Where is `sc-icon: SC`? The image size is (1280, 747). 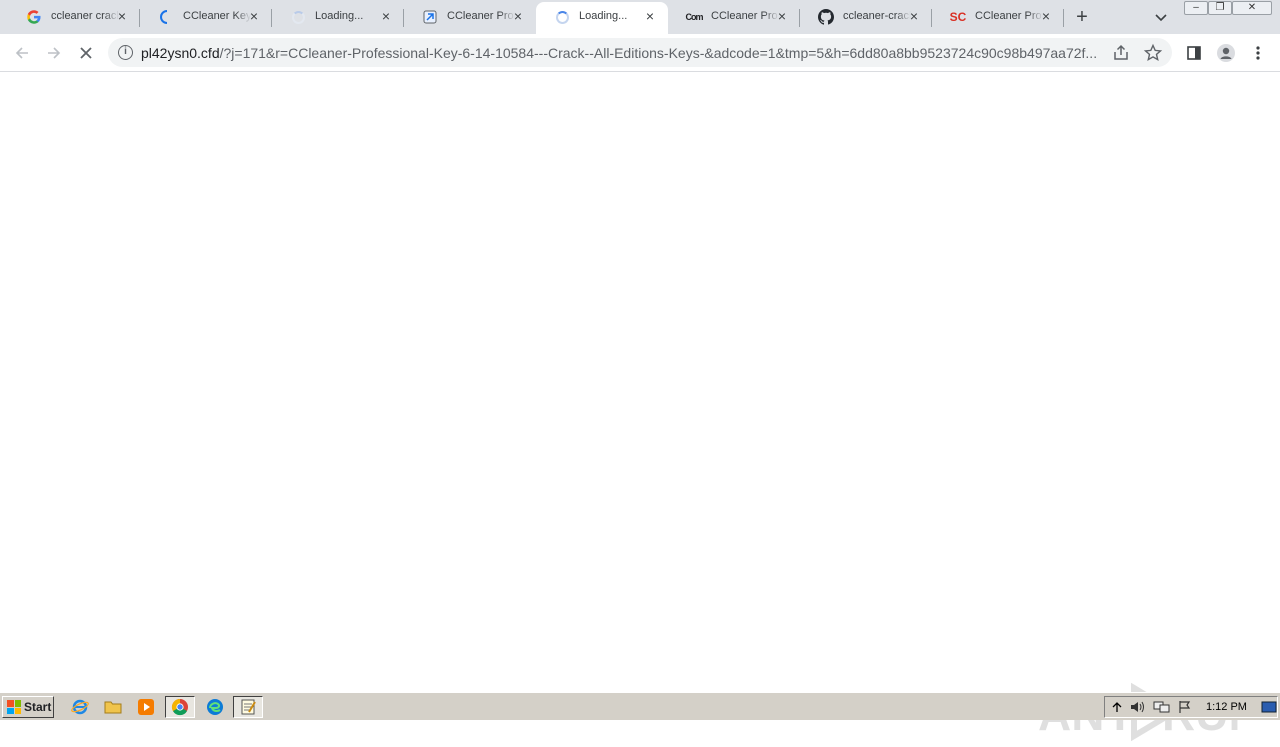 sc-icon: SC is located at coordinates (958, 17).